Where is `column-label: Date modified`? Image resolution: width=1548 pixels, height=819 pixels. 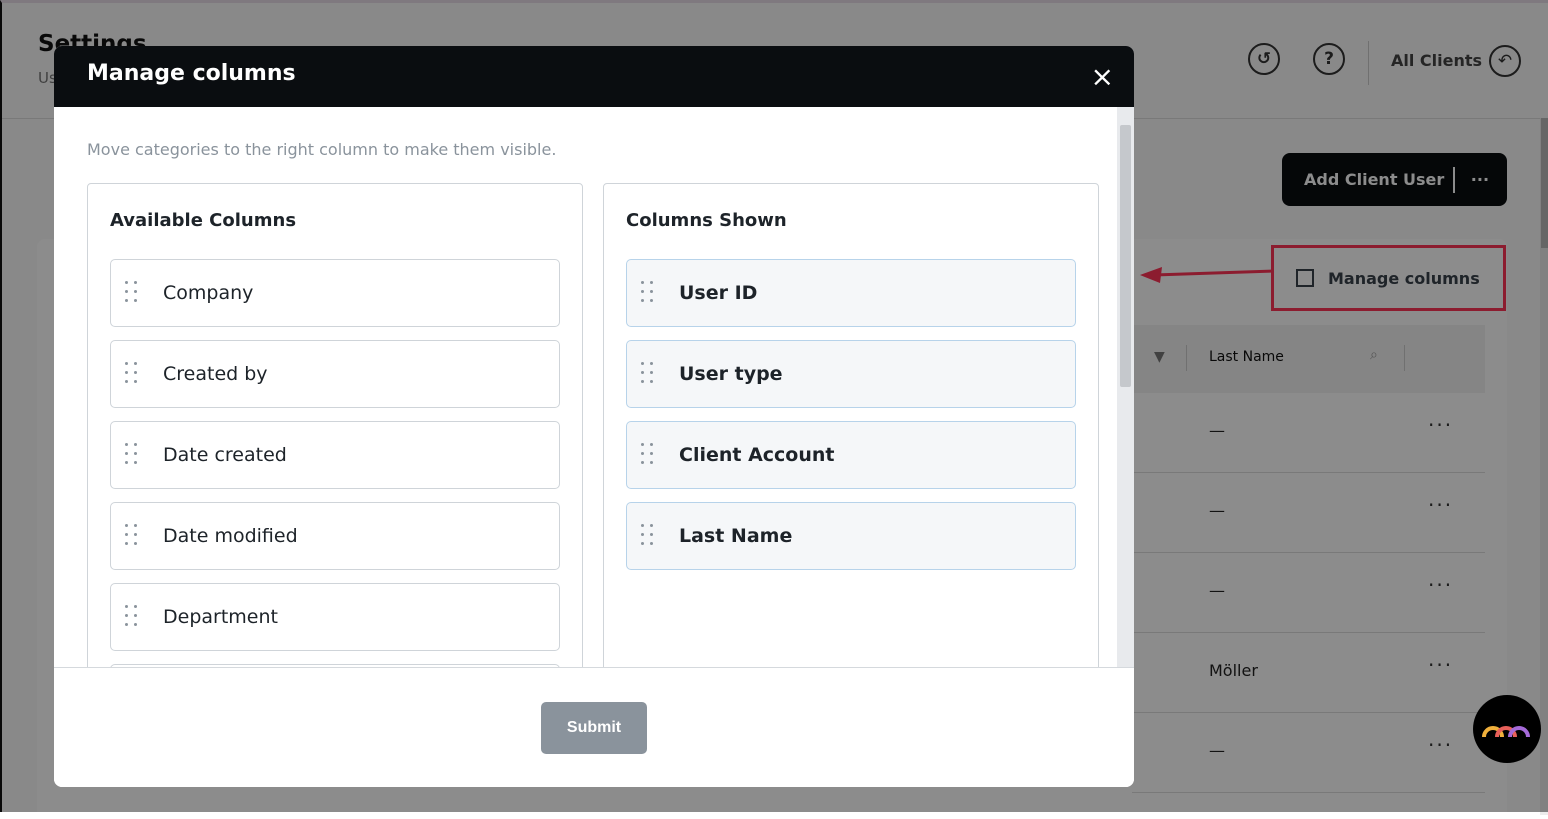 column-label: Date modified is located at coordinates (230, 536).